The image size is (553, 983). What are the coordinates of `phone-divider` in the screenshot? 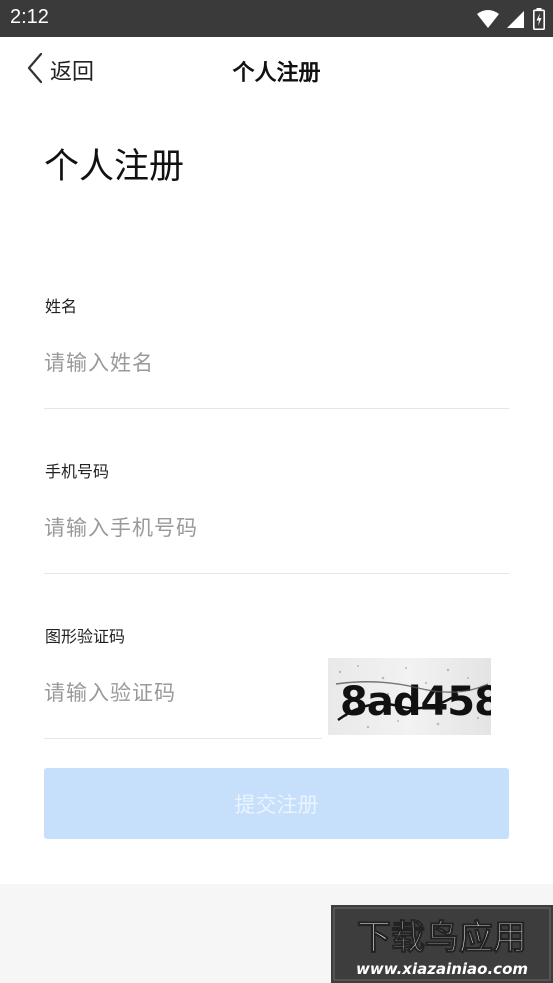 It's located at (276, 573).